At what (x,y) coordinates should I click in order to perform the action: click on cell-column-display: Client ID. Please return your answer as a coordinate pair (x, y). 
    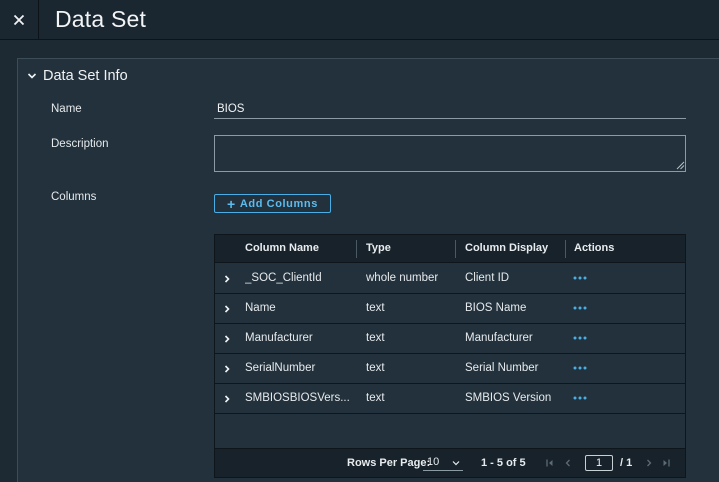
    Looking at the image, I should click on (487, 278).